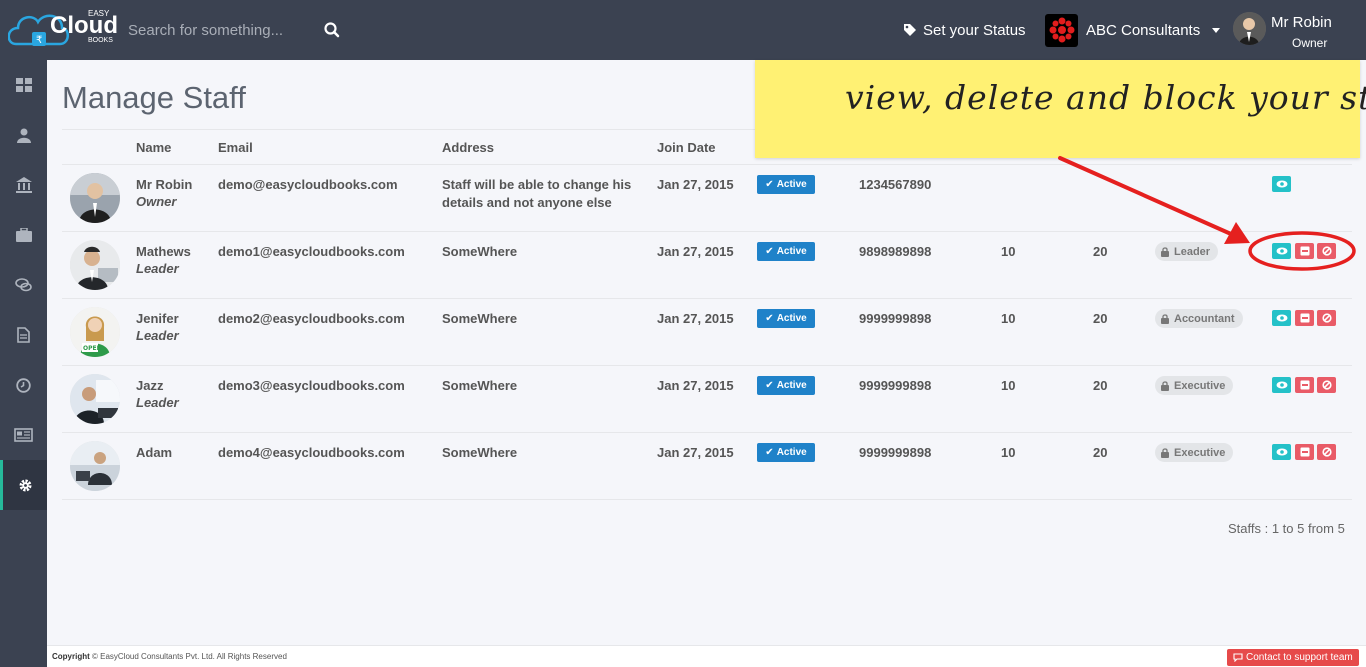 The image size is (1366, 667). I want to click on sidebar-item-users, so click(23, 135).